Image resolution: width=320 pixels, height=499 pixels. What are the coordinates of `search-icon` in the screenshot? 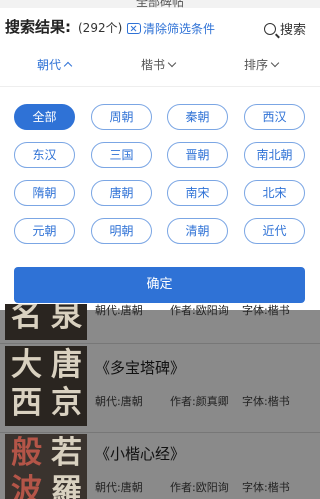 It's located at (269, 28).